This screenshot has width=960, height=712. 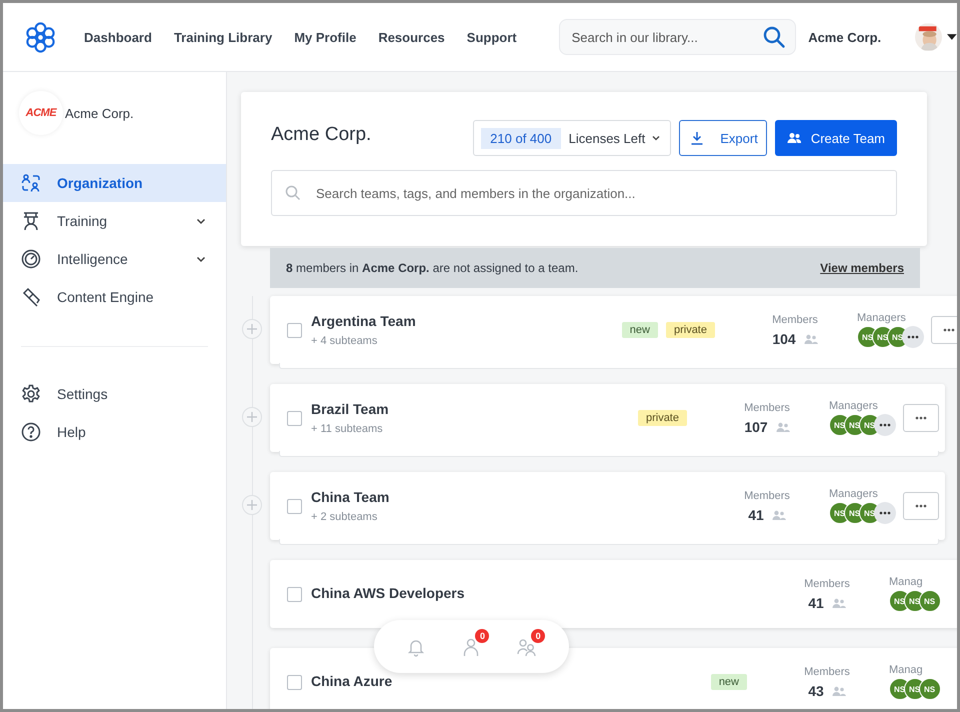 I want to click on licenses-dropdown: 210 of 400 Licenses Left, so click(x=572, y=138).